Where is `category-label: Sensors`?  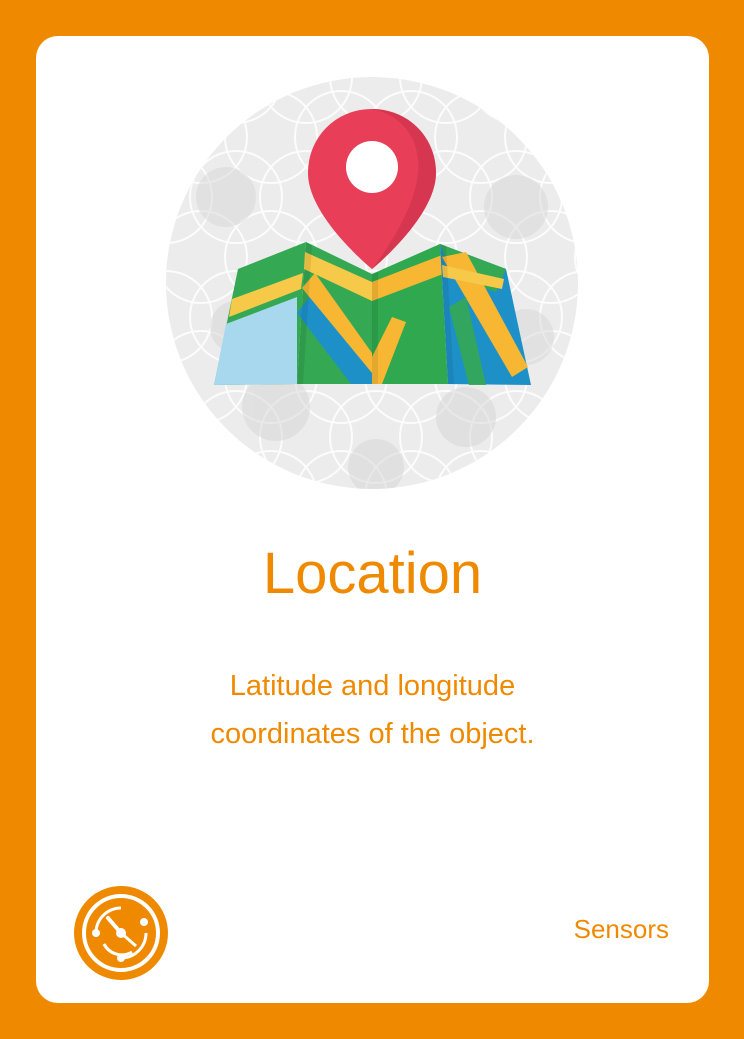
category-label: Sensors is located at coordinates (621, 929).